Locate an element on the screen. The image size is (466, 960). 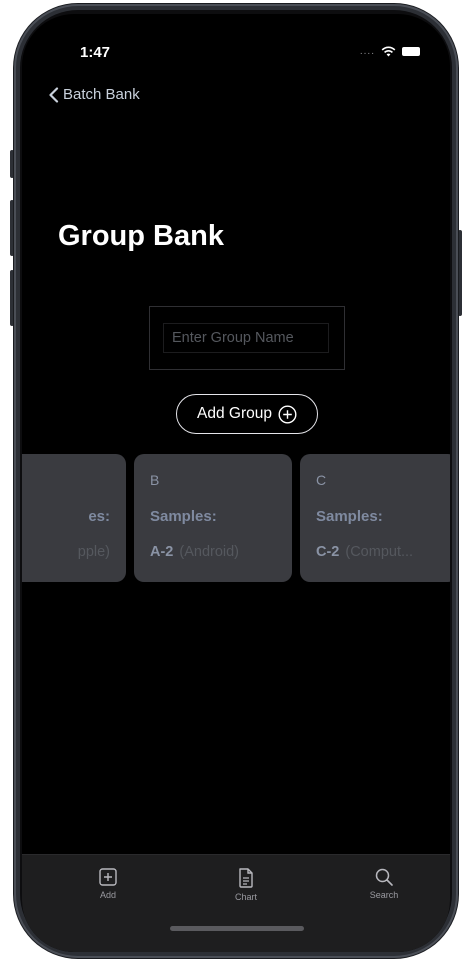
add-group-button: Add Group is located at coordinates (247, 414).